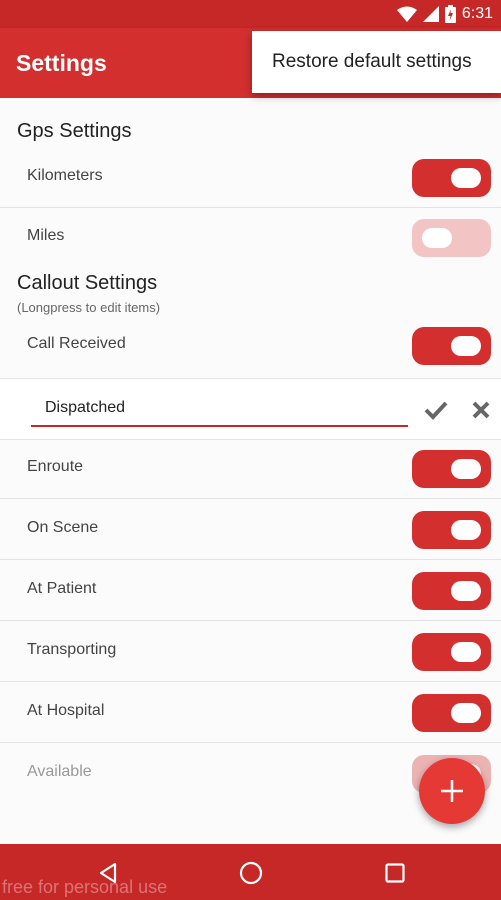 This screenshot has width=501, height=900. I want to click on navigation-bar: free for personal use, so click(250, 872).